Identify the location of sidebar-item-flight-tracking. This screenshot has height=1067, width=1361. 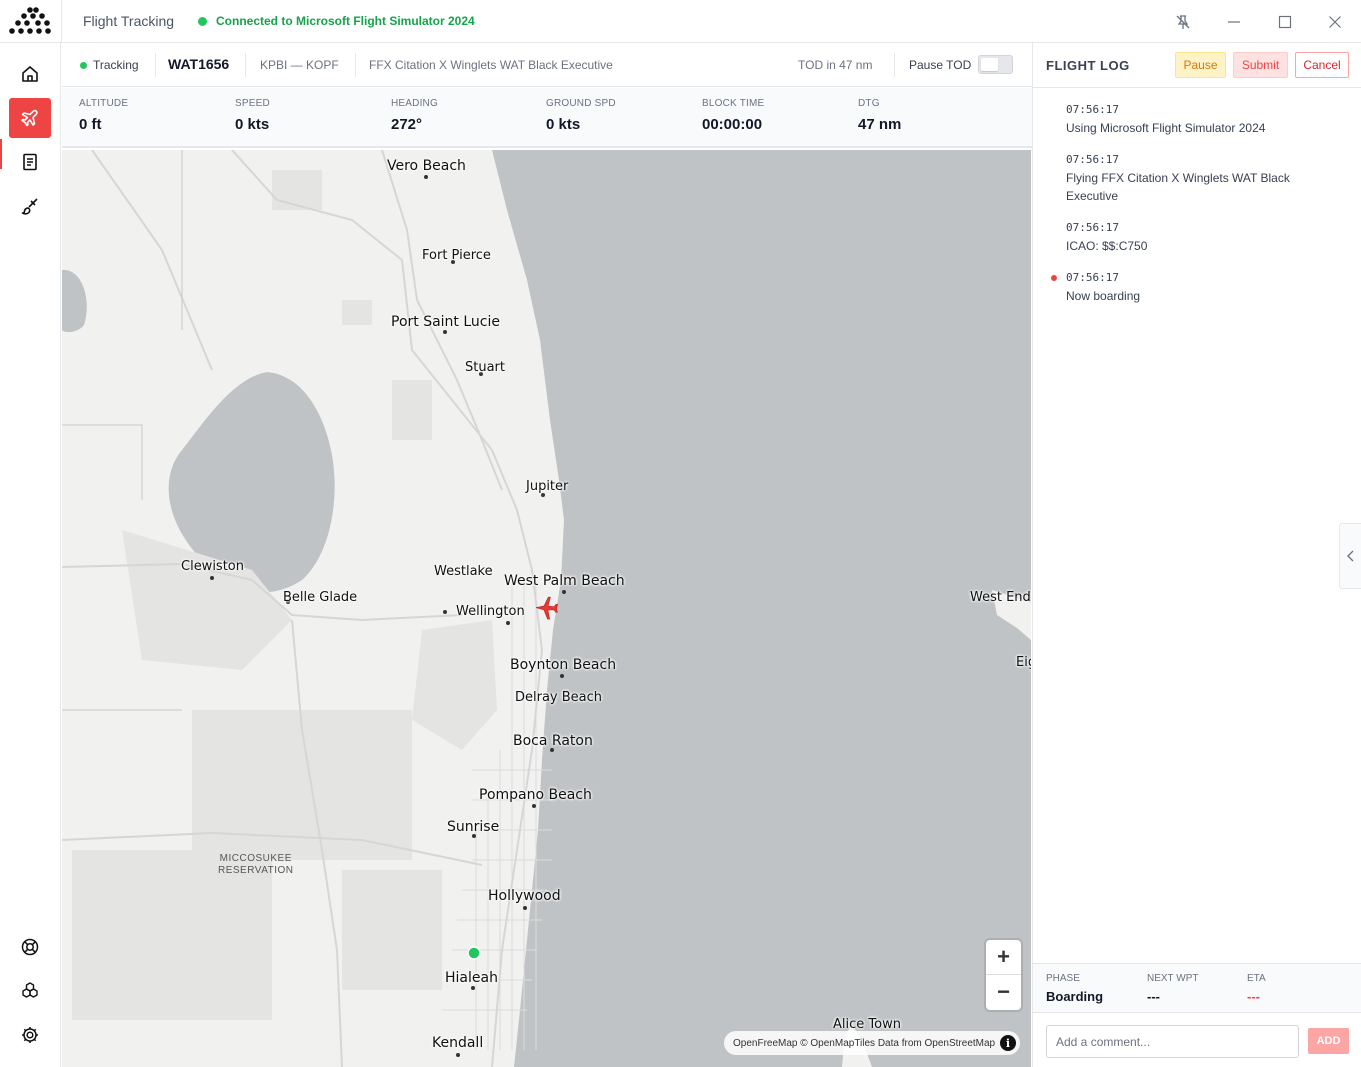
(30, 118).